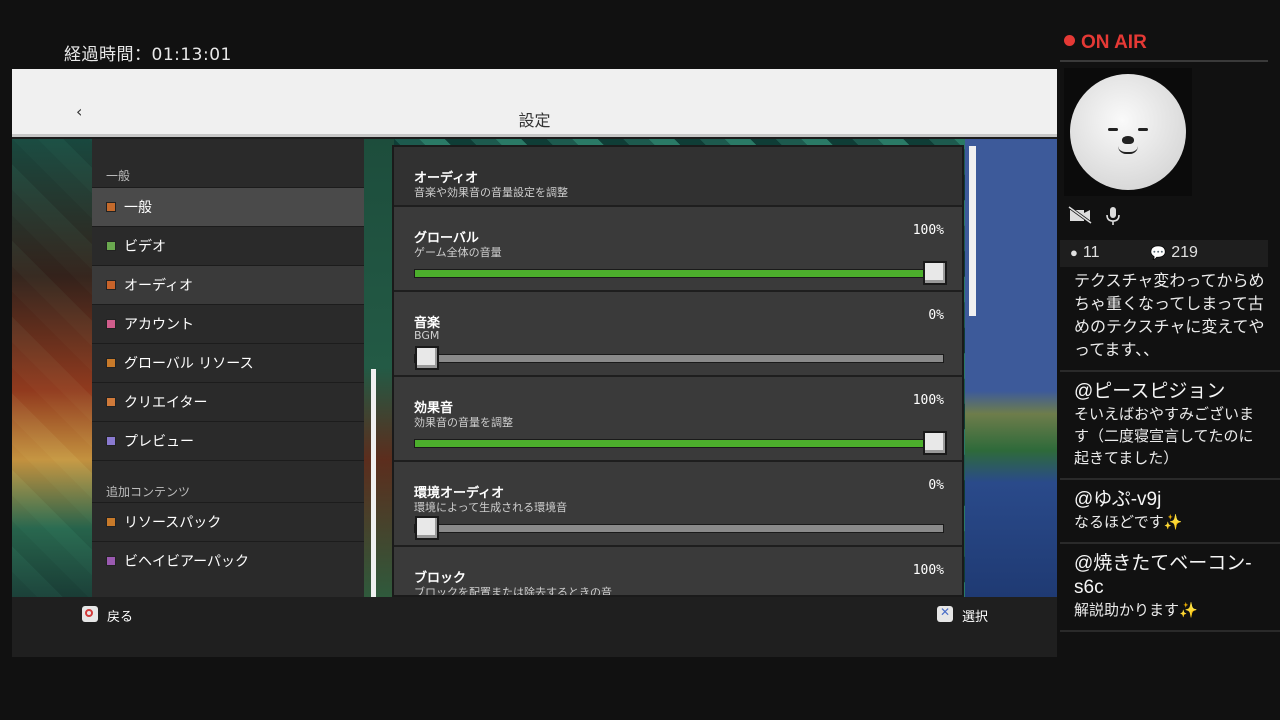 This screenshot has width=1280, height=720. What do you see at coordinates (1091, 252) in the screenshot?
I see `viewer-count-value: 11` at bounding box center [1091, 252].